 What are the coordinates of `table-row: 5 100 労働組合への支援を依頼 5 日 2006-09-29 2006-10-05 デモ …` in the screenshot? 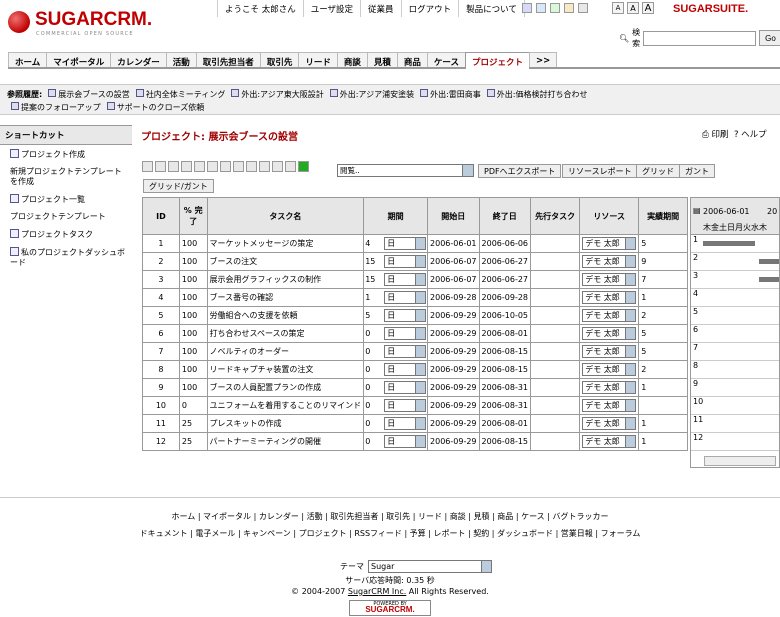 It's located at (415, 315).